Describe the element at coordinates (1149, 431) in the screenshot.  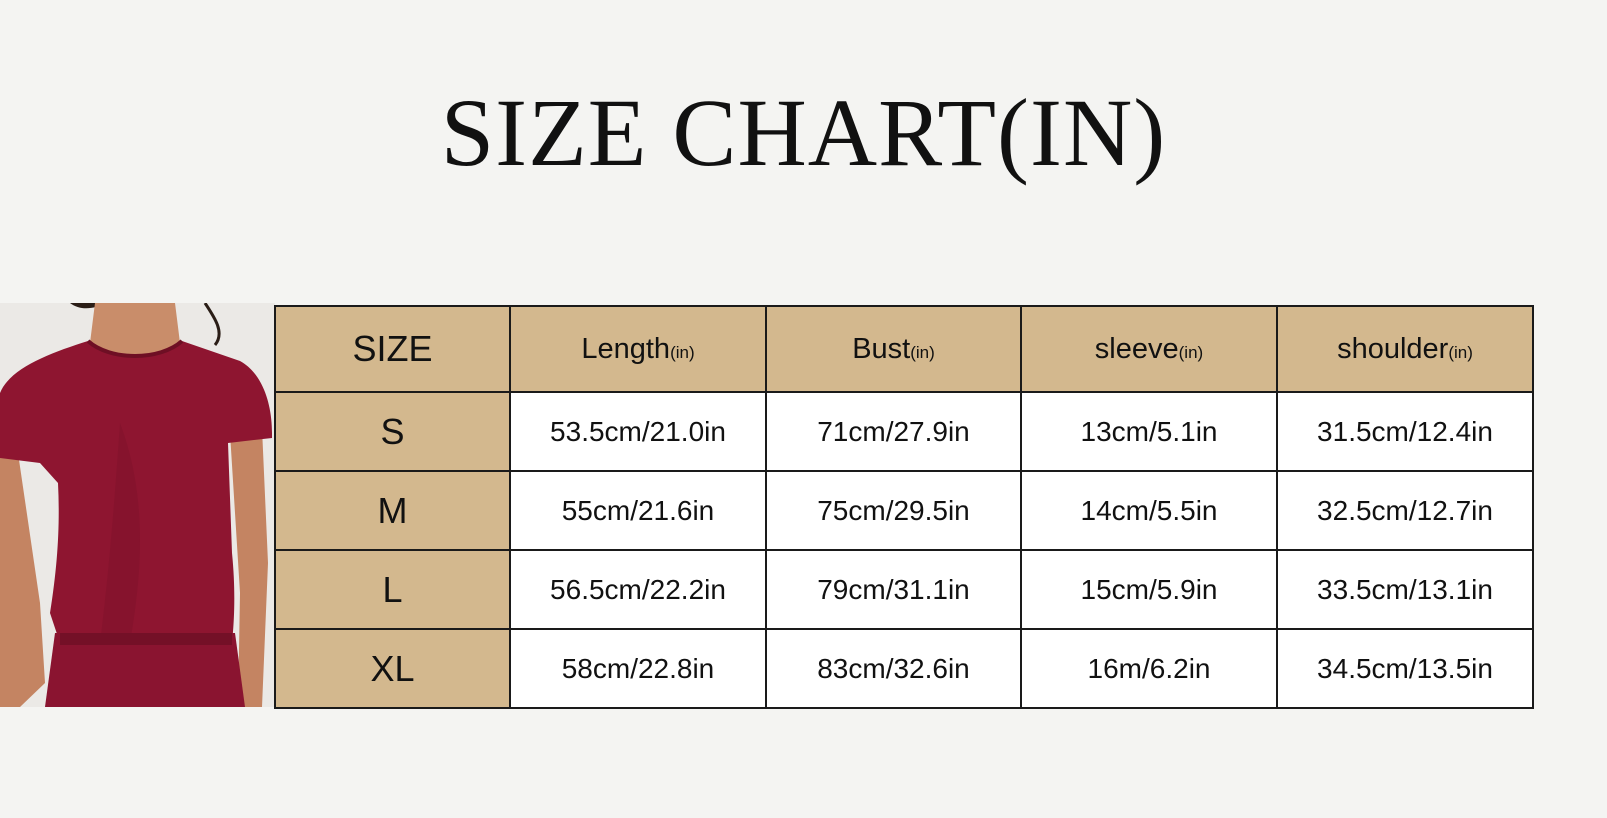
I see `sleeve-value: 13cm/5.1in` at that location.